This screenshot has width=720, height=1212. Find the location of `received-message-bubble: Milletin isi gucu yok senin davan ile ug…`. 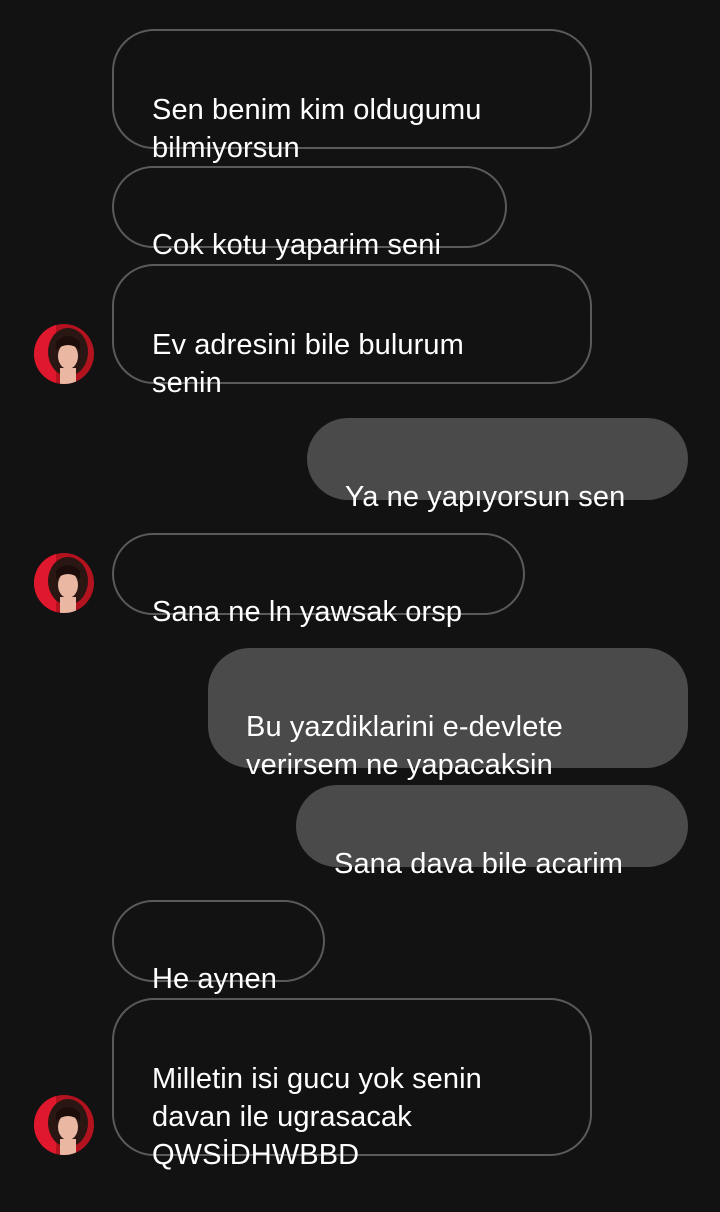

received-message-bubble: Milletin isi gucu yok senin davan ile ug… is located at coordinates (352, 1084).